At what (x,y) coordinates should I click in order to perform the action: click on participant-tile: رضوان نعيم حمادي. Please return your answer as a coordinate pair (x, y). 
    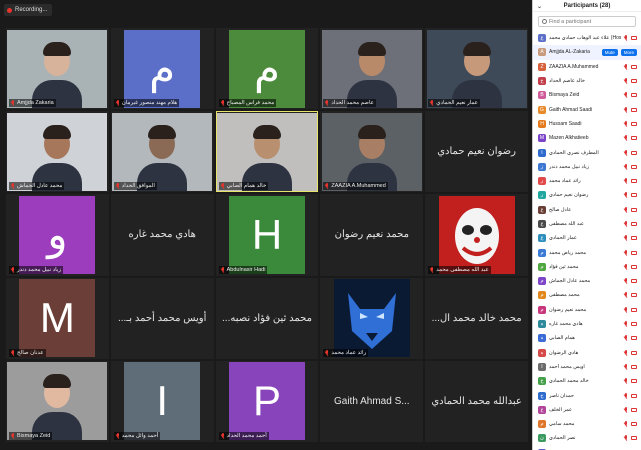
    Looking at the image, I should click on (476, 152).